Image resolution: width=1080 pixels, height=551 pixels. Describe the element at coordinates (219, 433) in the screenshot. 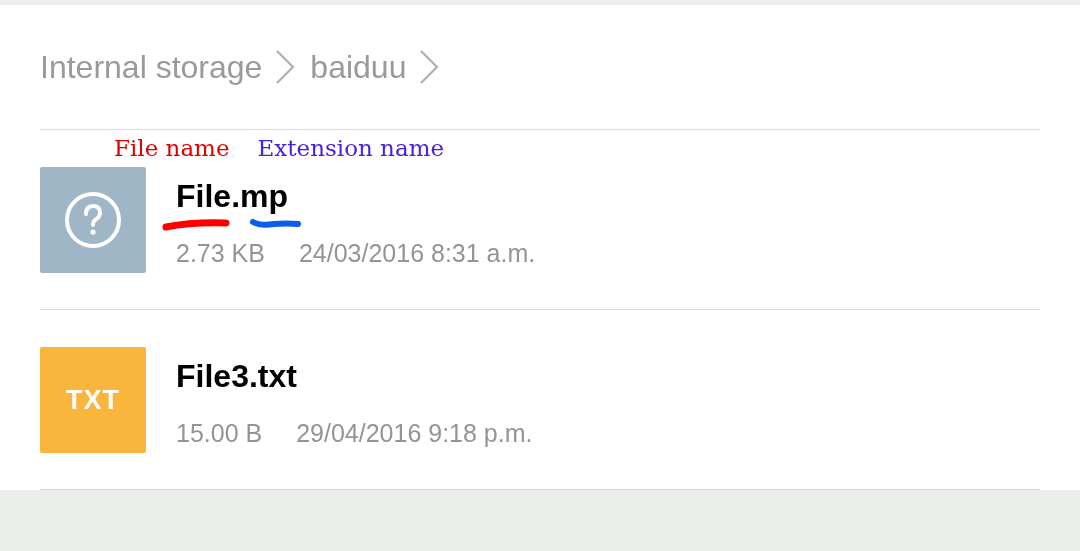

I see `file-size: 15.00 B` at that location.